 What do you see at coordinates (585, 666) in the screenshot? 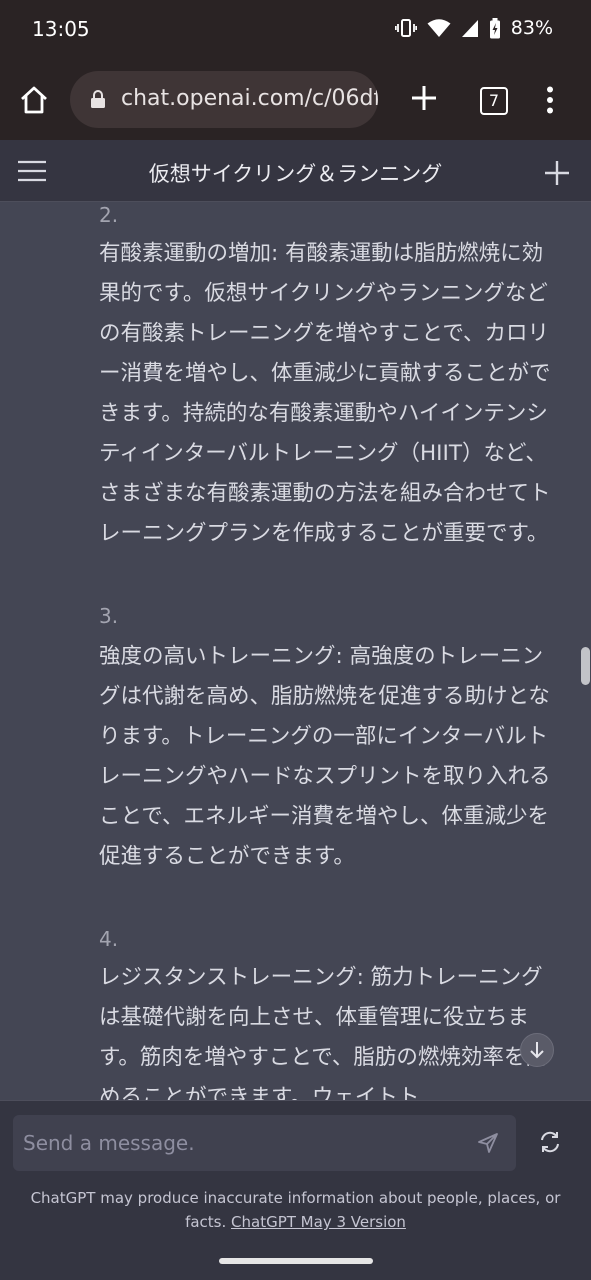
I see `scrollbar-thumb` at bounding box center [585, 666].